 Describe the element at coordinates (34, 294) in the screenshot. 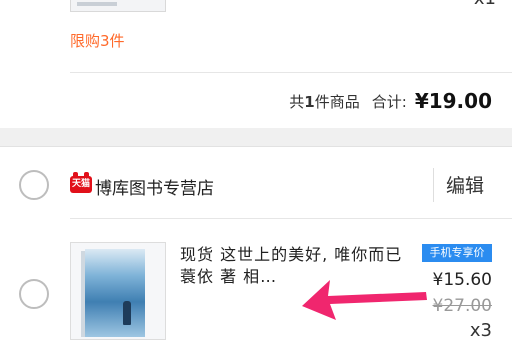

I see `item-select-radio` at that location.